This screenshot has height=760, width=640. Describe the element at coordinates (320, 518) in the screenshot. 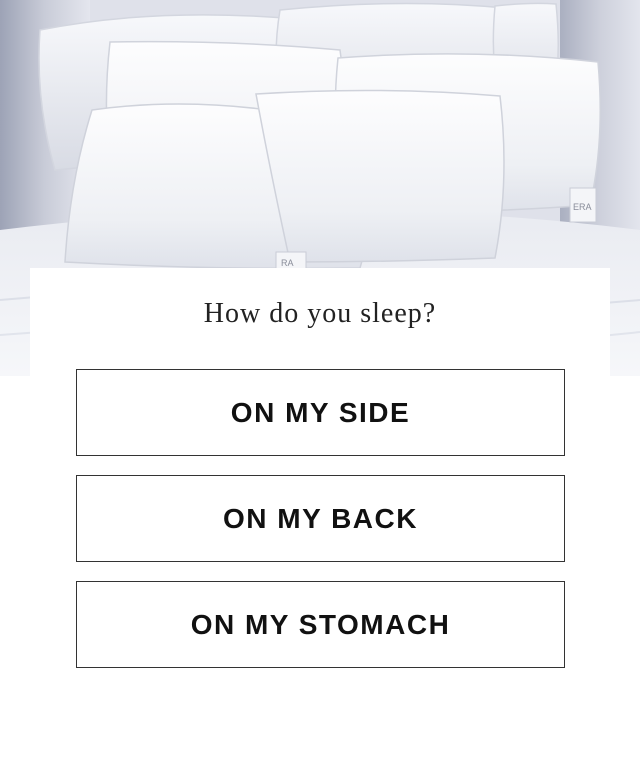

I see `option-back-button: ON MY BACK` at that location.